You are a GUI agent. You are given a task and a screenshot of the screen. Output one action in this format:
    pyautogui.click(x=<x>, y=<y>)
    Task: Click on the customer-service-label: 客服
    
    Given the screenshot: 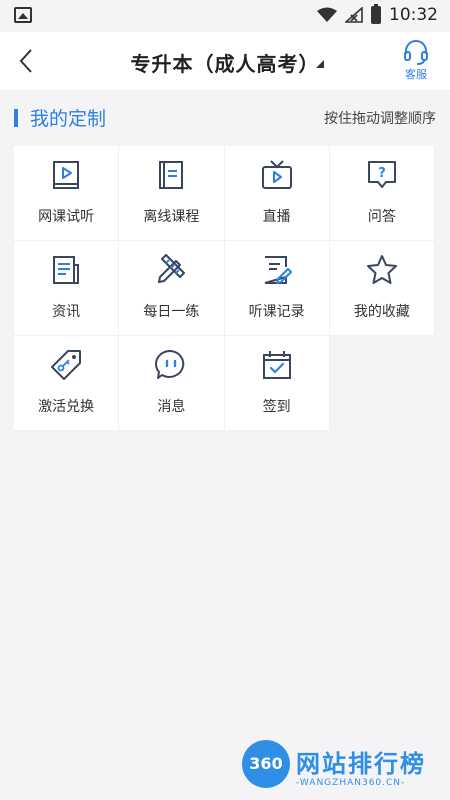 What is the action you would take?
    pyautogui.click(x=416, y=74)
    